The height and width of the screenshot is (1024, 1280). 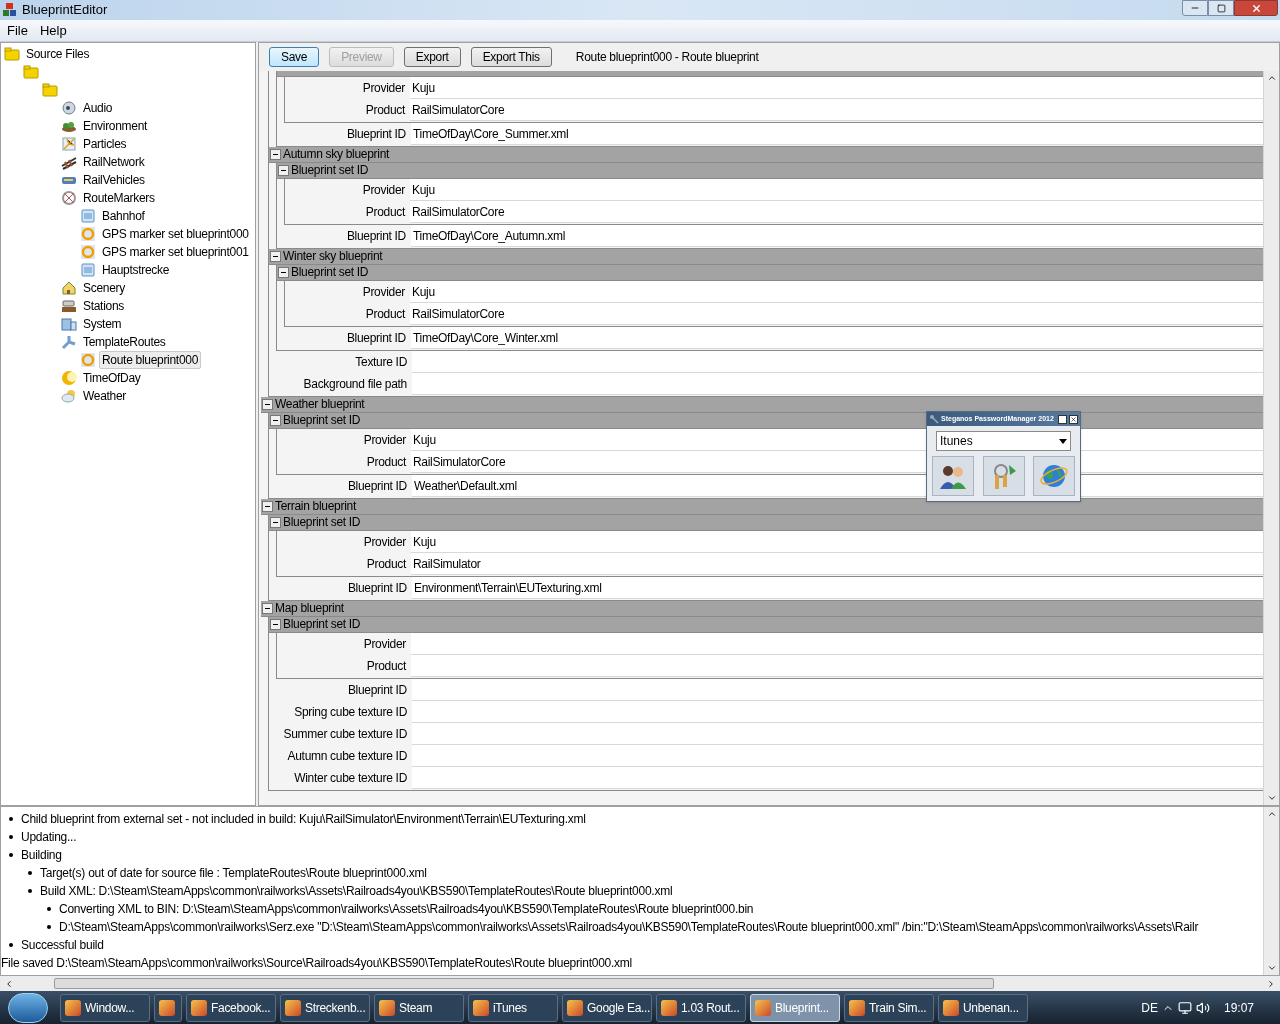 I want to click on site-dropdown: Itunes, so click(x=1003, y=441).